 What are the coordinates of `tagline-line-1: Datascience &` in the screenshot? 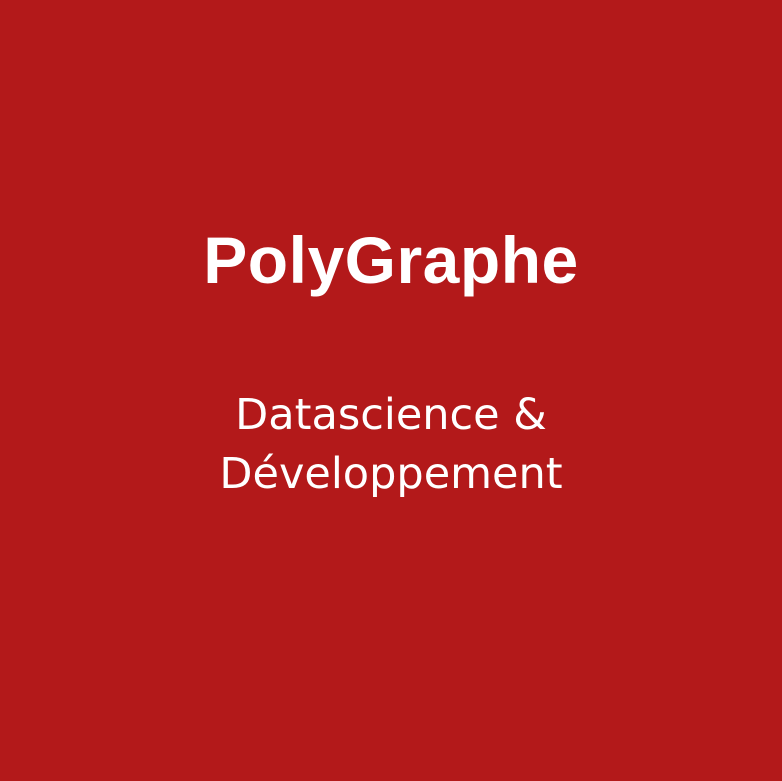 It's located at (391, 415).